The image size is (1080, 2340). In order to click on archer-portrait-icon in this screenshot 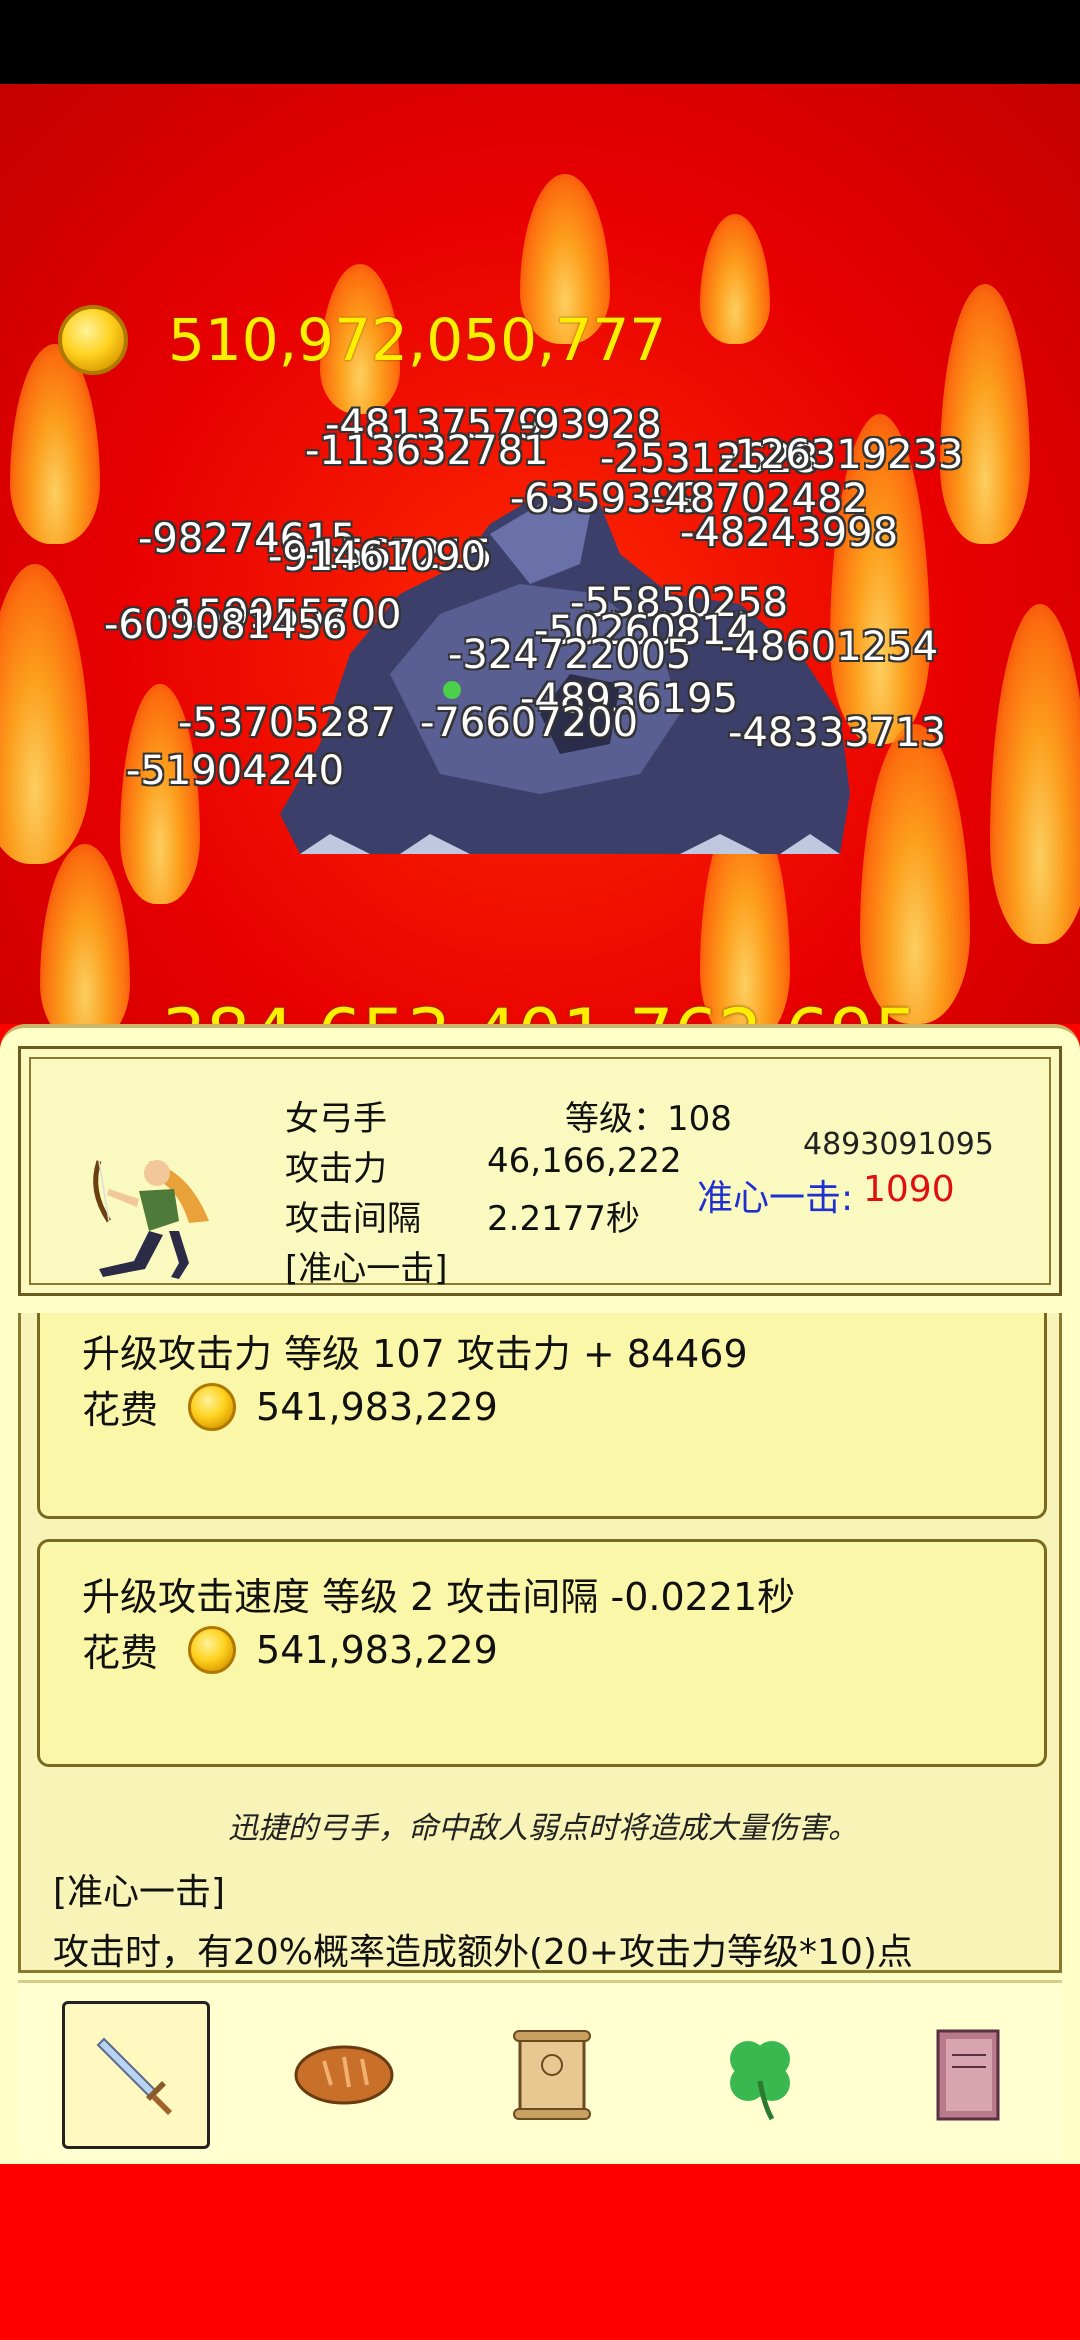, I will do `click(151, 1219)`.